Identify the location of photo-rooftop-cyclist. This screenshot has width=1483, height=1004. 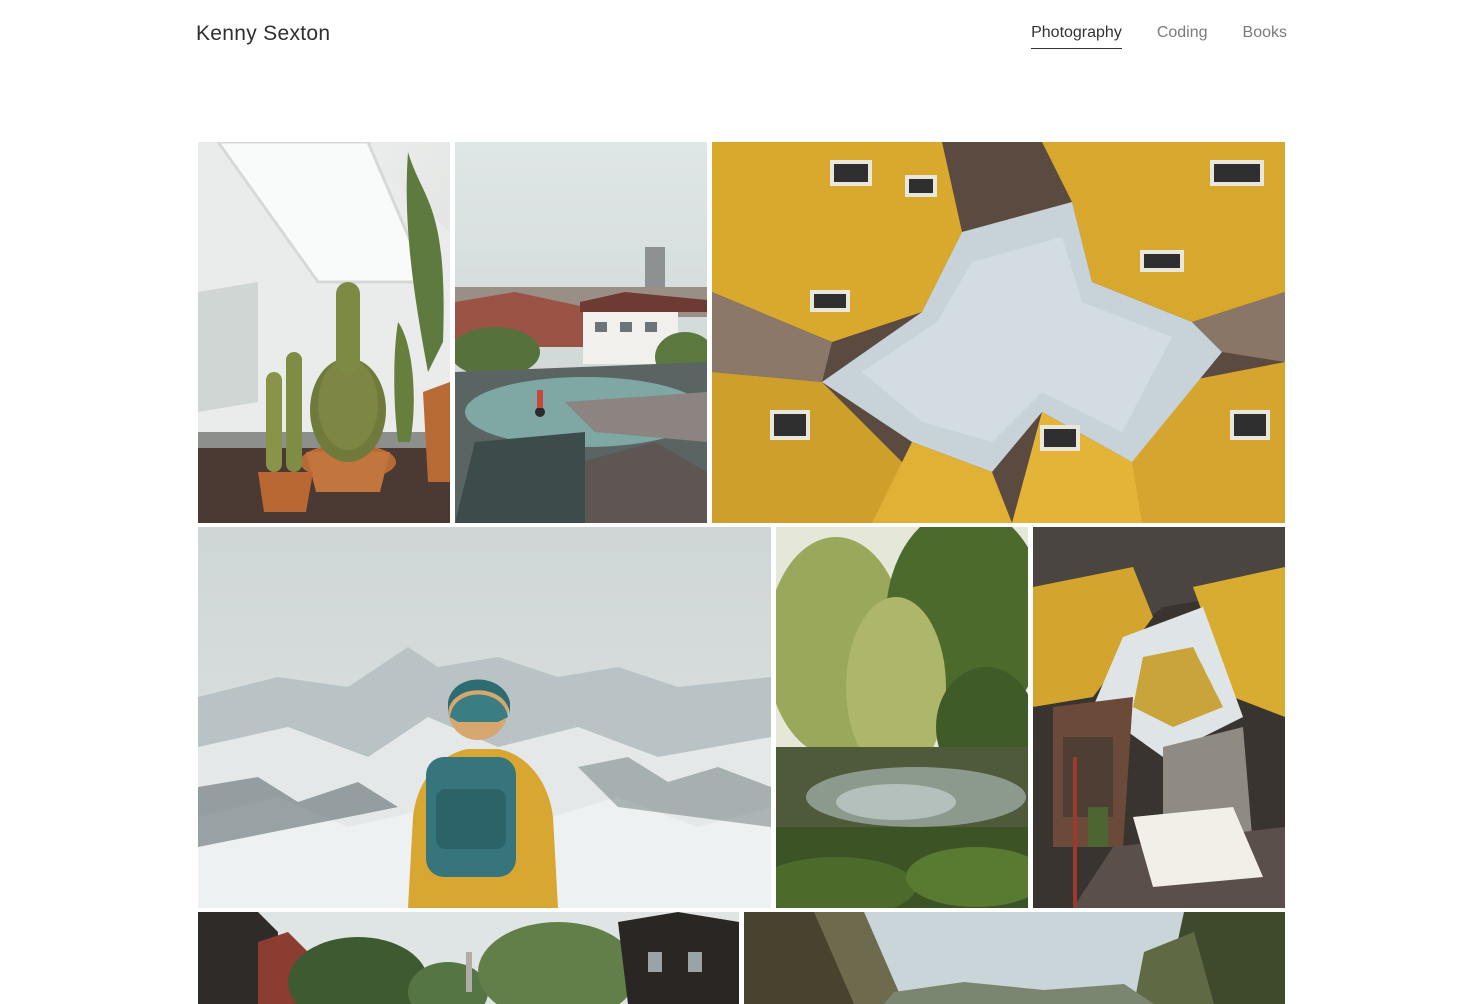
(581, 332).